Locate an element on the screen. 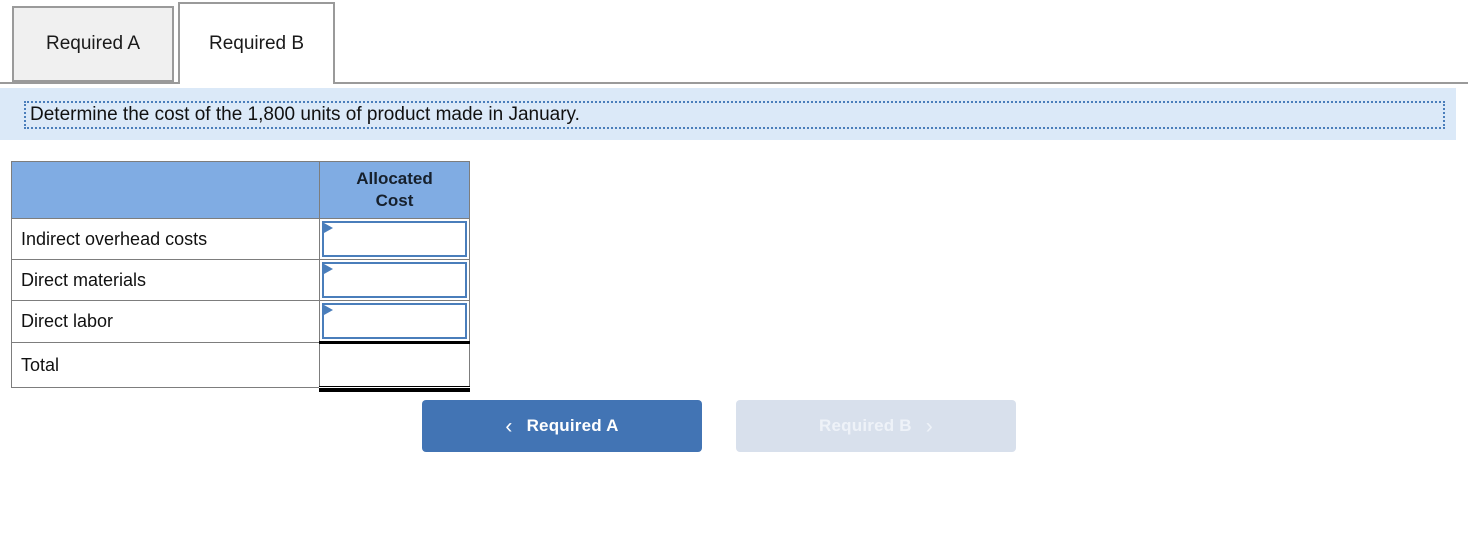  table-row: Indirect overhead costs is located at coordinates (240, 239).